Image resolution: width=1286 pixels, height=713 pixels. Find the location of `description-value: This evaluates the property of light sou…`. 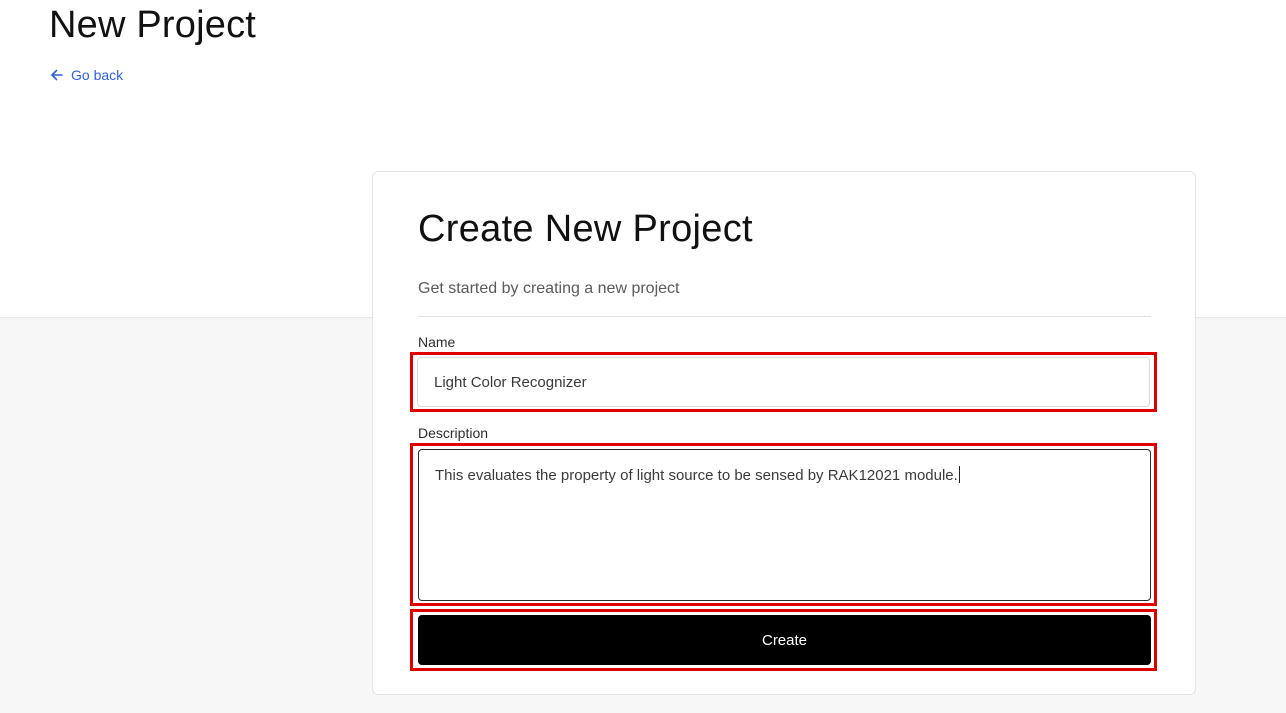

description-value: This evaluates the property of light sou… is located at coordinates (696, 475).